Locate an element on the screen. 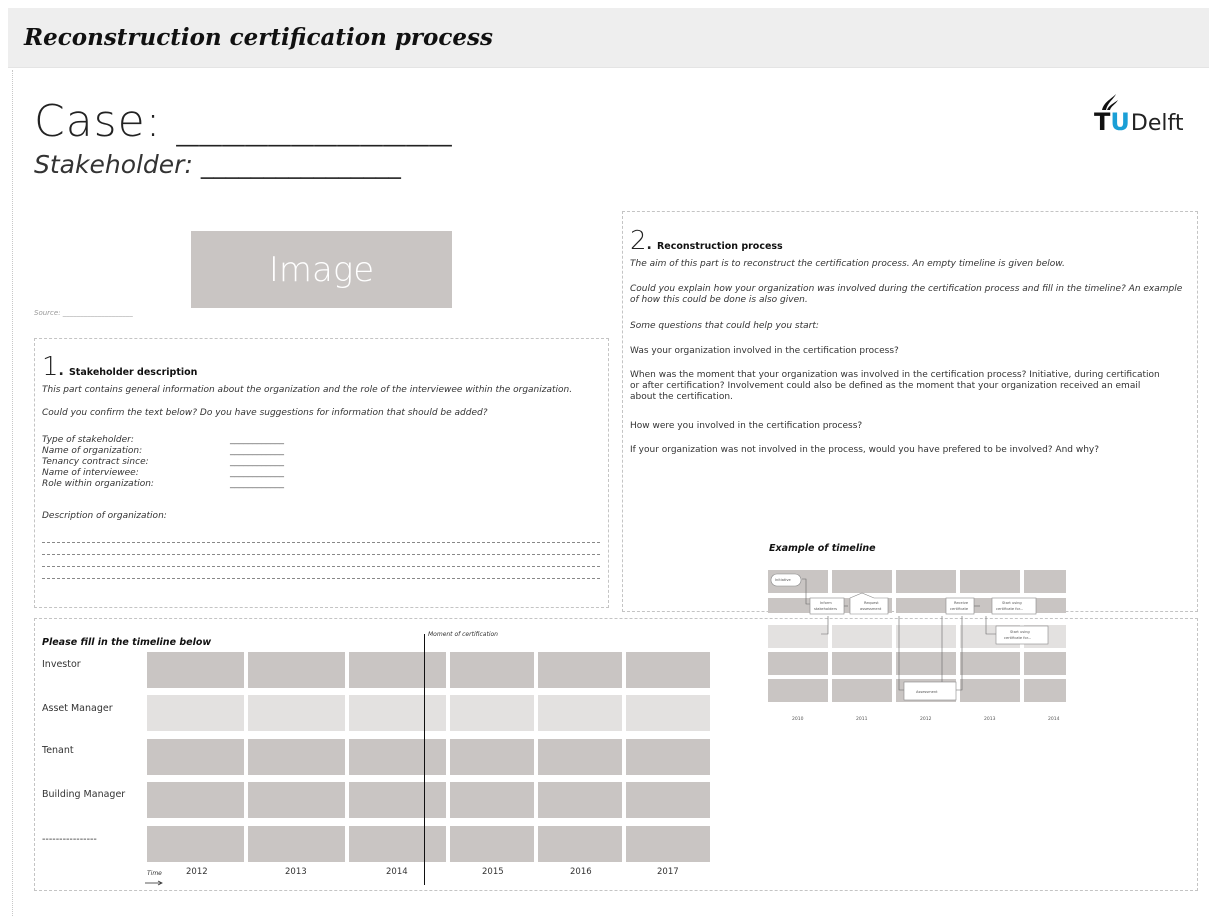 Image resolution: width=1209 pixels, height=918 pixels. logo-tu: TU is located at coordinates (1112, 122).